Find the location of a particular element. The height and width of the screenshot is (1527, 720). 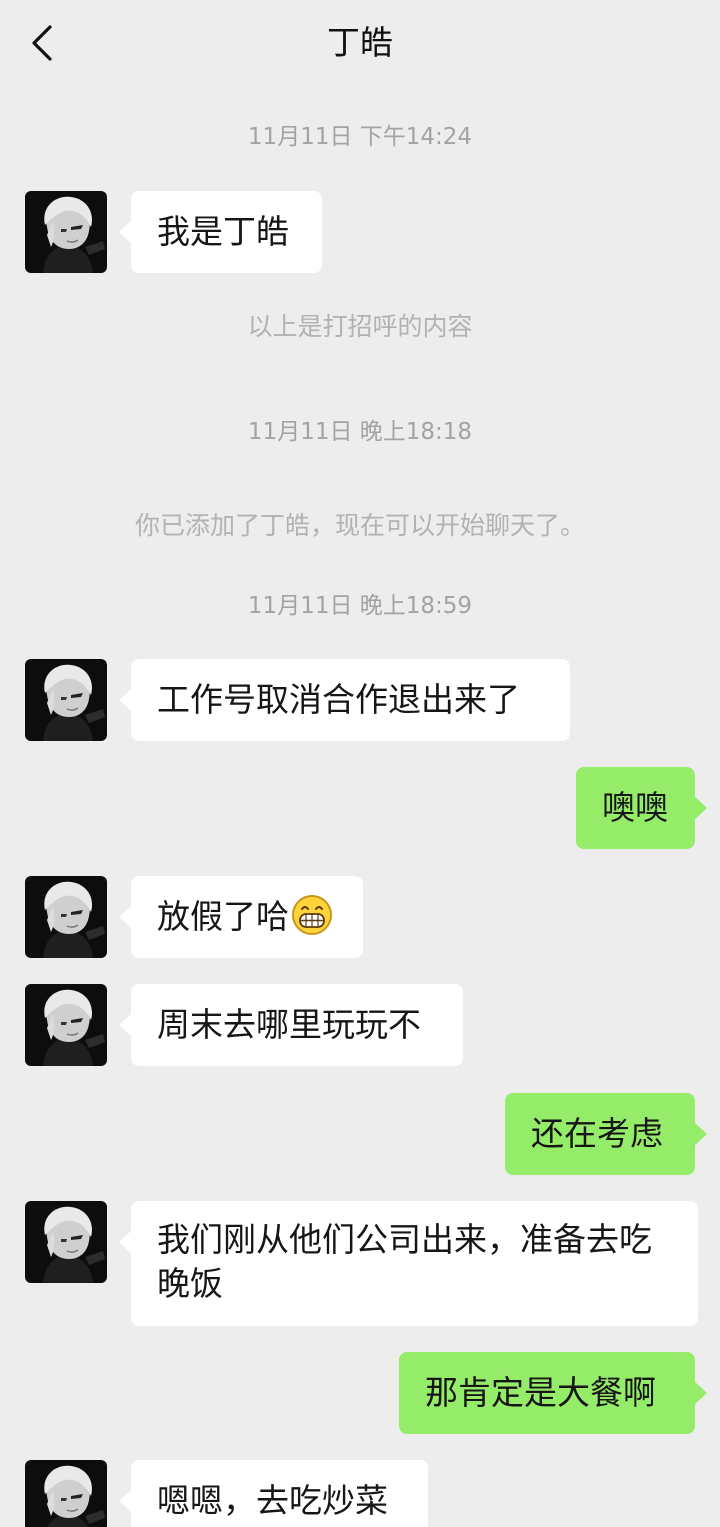

timestamp: 11月11日 下午14:24 is located at coordinates (360, 137).